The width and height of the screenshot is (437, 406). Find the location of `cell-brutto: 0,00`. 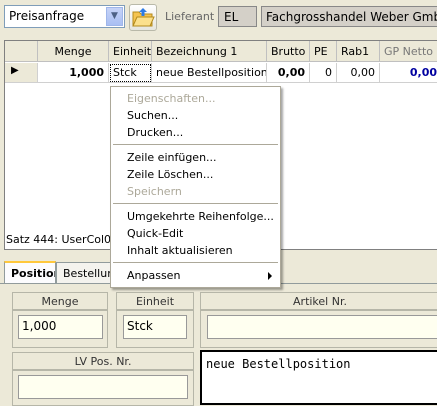

cell-brutto: 0,00 is located at coordinates (288, 73).